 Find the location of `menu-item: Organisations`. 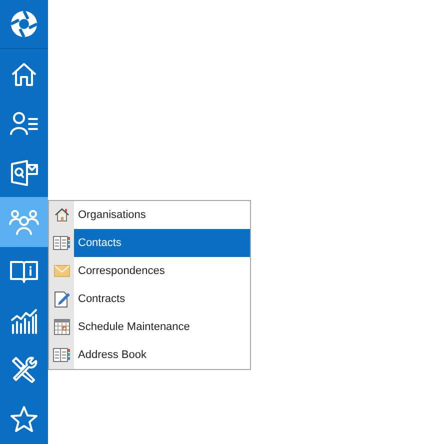

menu-item: Organisations is located at coordinates (162, 215).